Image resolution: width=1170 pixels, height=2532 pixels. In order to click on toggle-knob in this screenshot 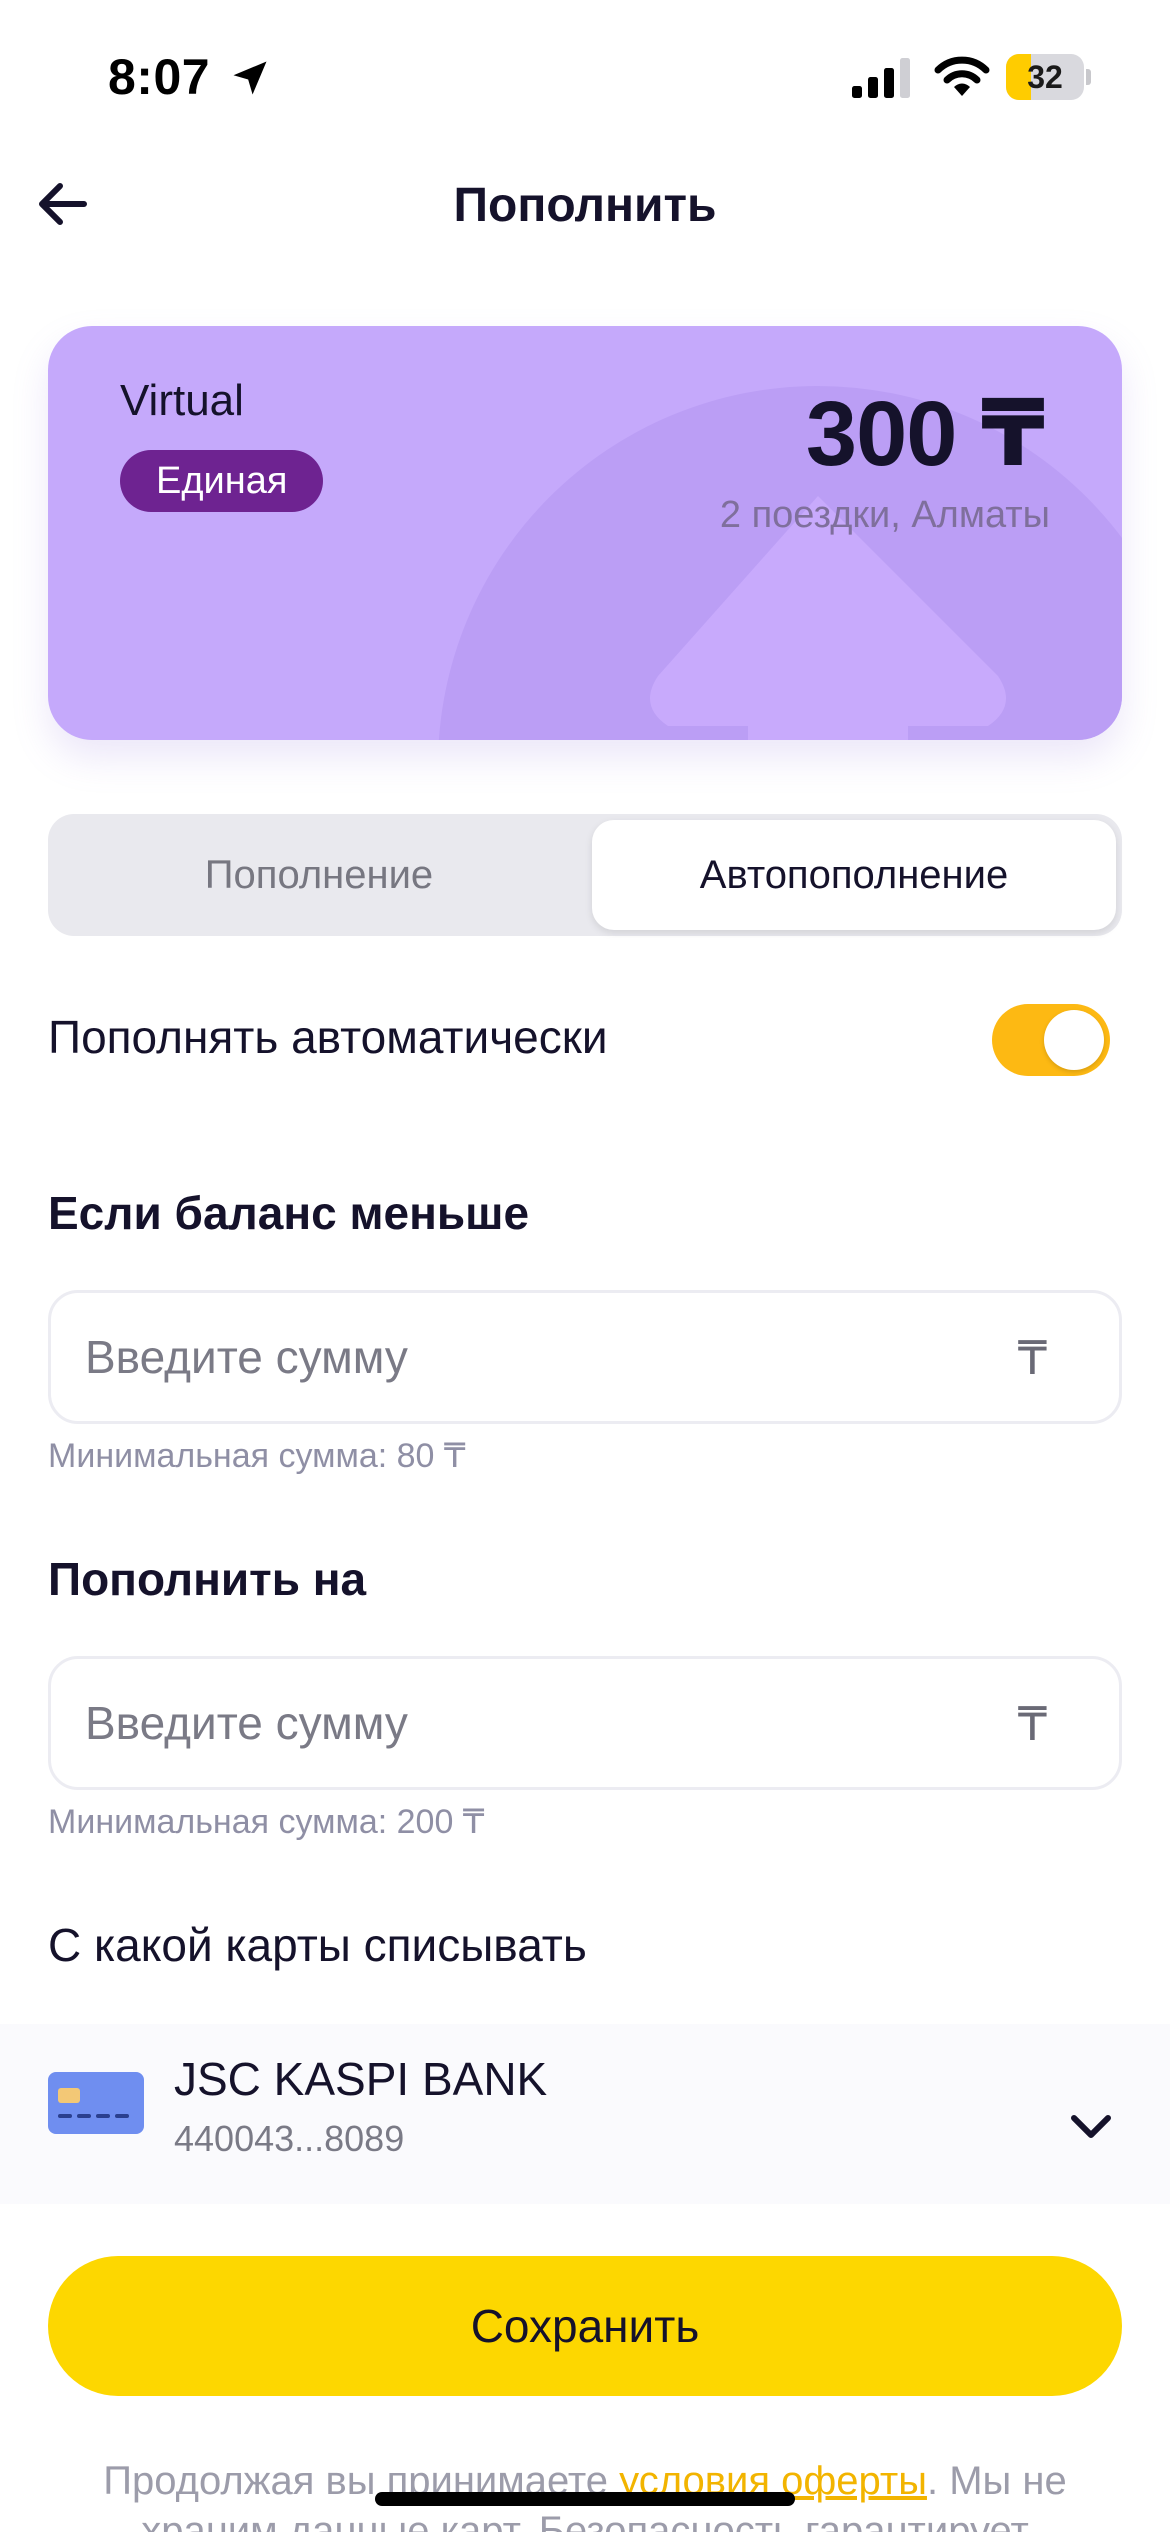, I will do `click(1074, 1040)`.